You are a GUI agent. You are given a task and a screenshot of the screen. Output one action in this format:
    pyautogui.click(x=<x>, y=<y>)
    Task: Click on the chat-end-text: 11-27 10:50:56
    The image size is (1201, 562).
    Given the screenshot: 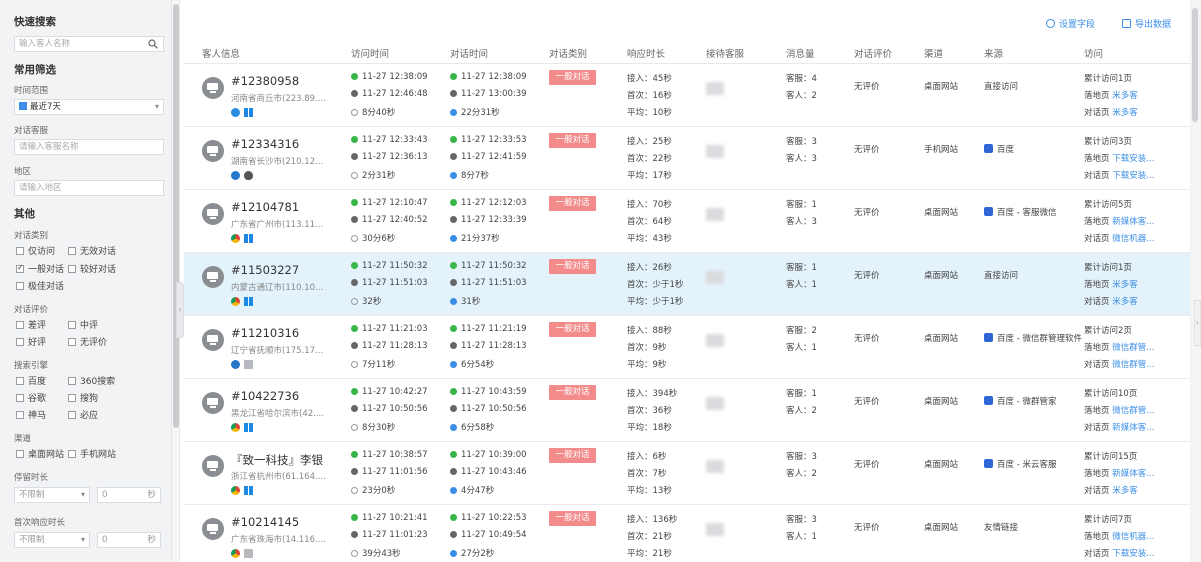 What is the action you would take?
    pyautogui.click(x=494, y=409)
    